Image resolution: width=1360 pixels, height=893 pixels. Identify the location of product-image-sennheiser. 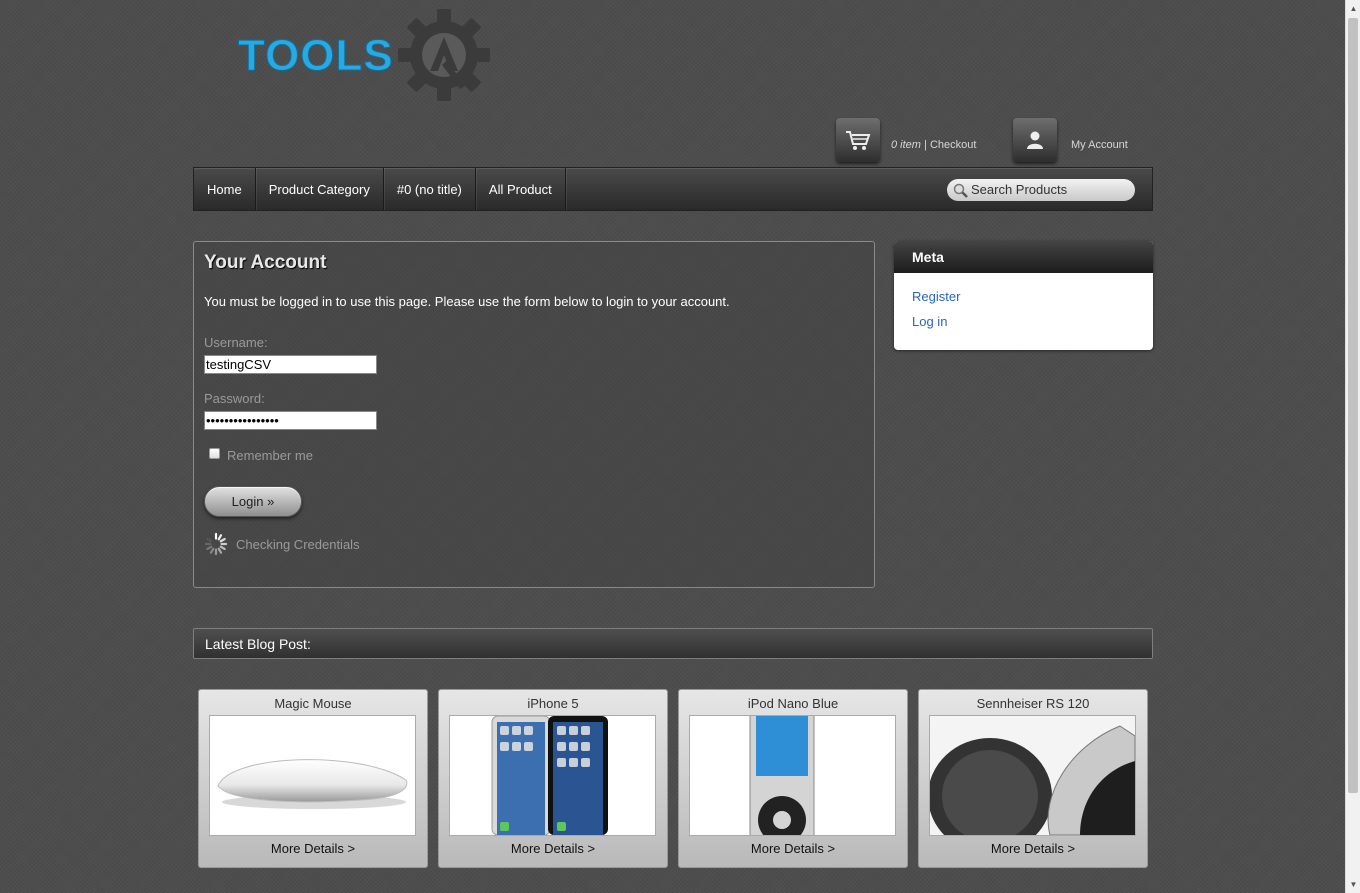
(1032, 775).